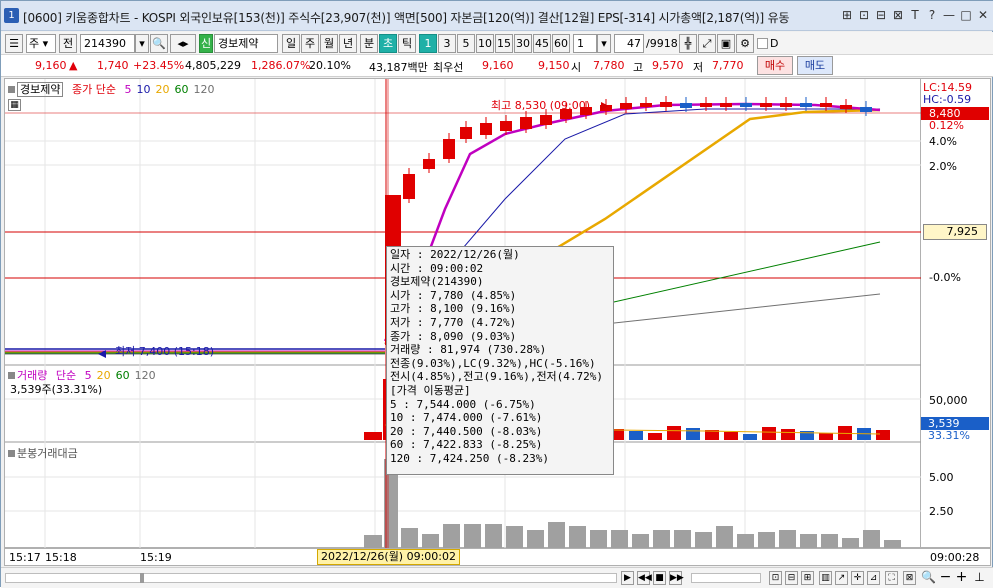 The image size is (993, 588). What do you see at coordinates (726, 578) in the screenshot?
I see `zoom-slider` at bounding box center [726, 578].